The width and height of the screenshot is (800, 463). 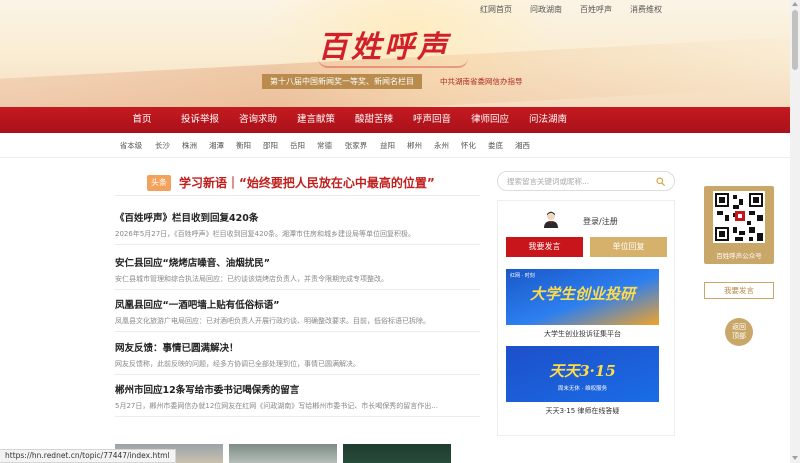 What do you see at coordinates (739, 217) in the screenshot?
I see `qr-code-image` at bounding box center [739, 217].